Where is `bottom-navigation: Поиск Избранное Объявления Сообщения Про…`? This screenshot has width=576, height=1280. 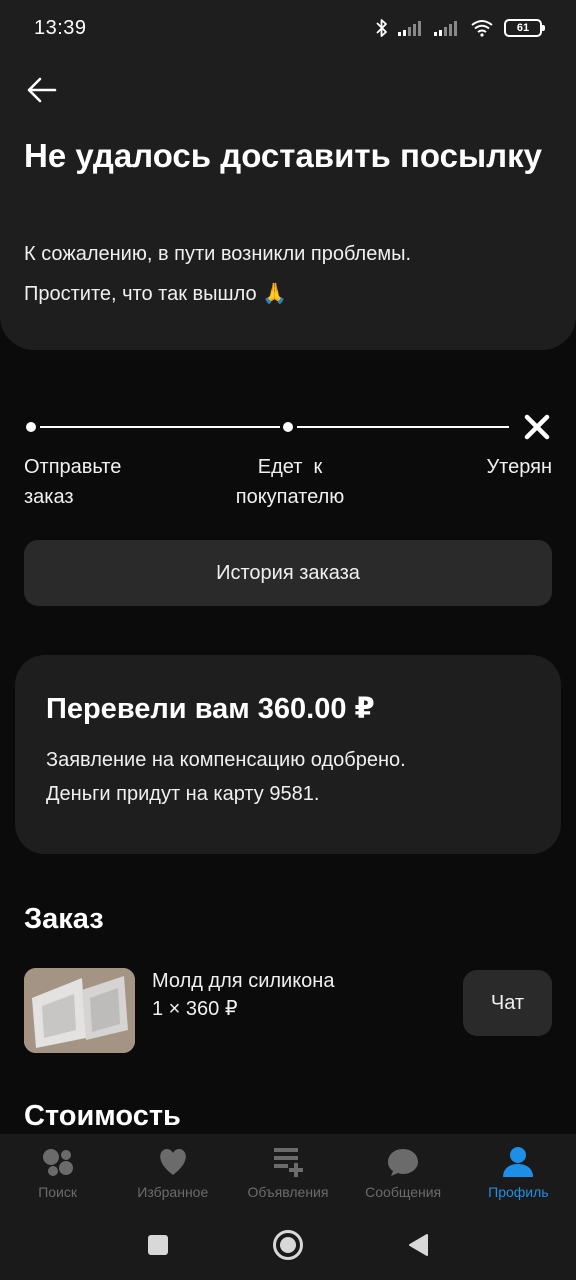 bottom-navigation: Поиск Избранное Объявления Сообщения Про… is located at coordinates (288, 1172).